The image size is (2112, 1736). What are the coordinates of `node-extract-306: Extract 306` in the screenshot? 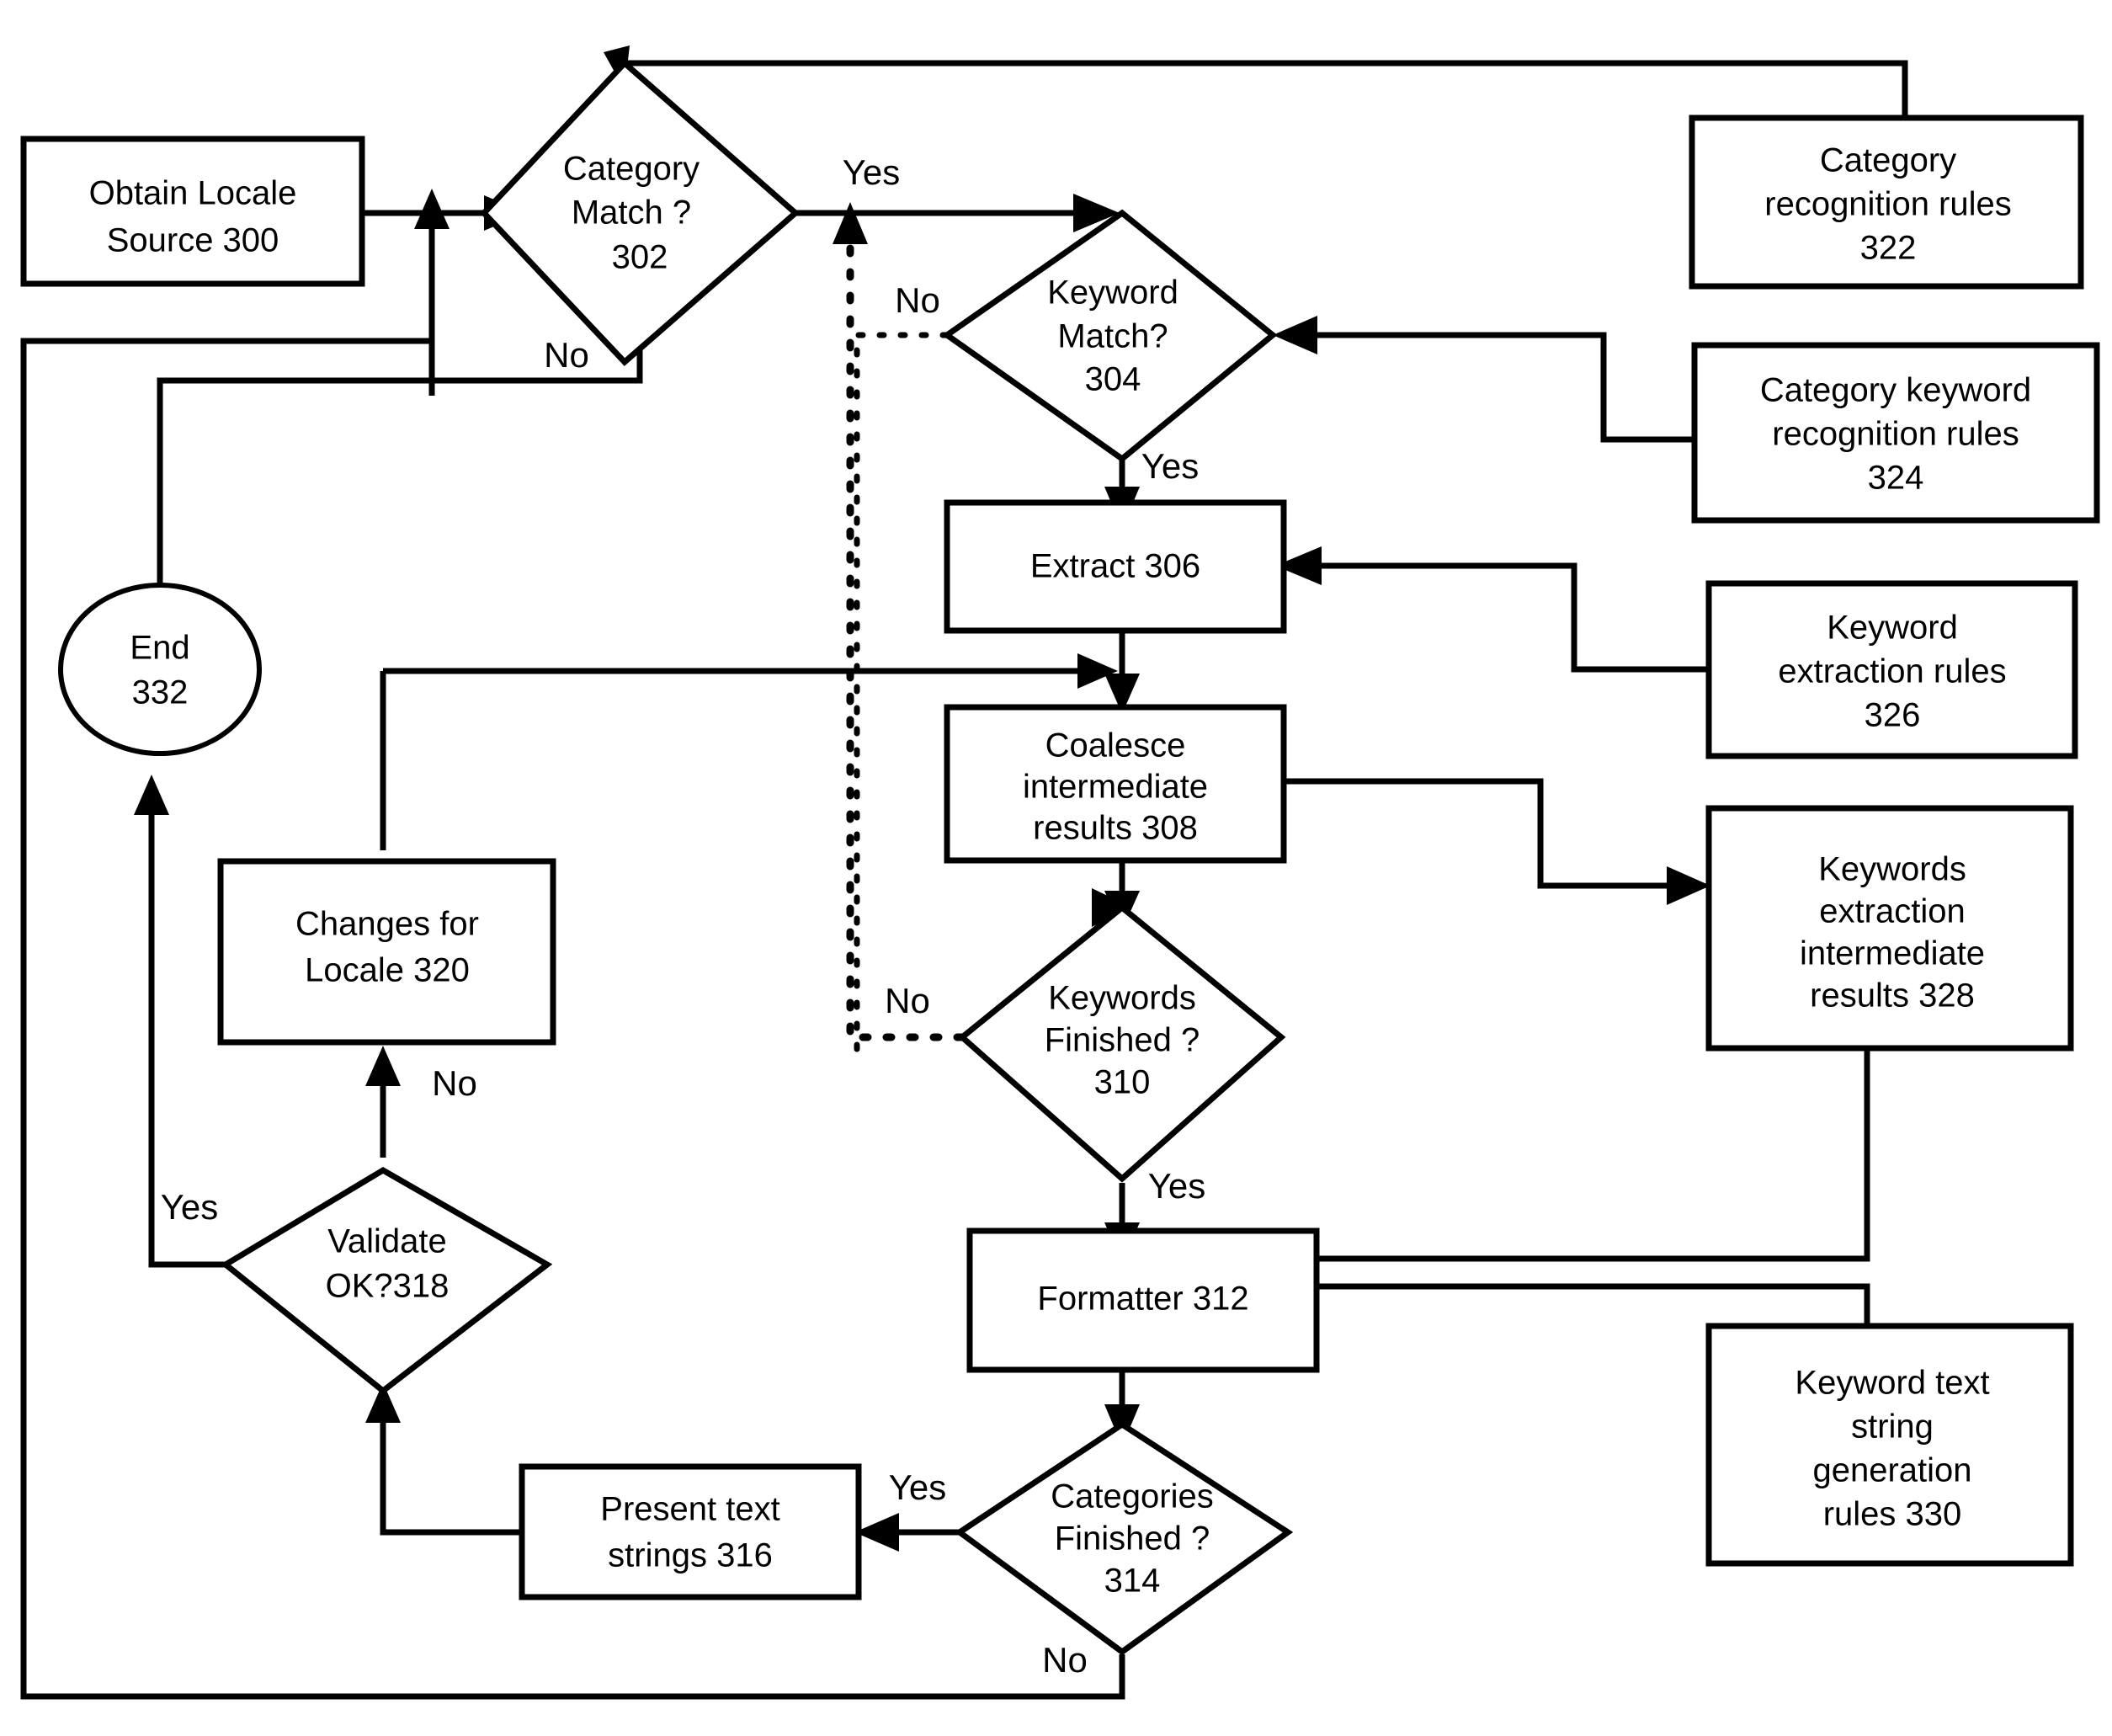 It's located at (1115, 566).